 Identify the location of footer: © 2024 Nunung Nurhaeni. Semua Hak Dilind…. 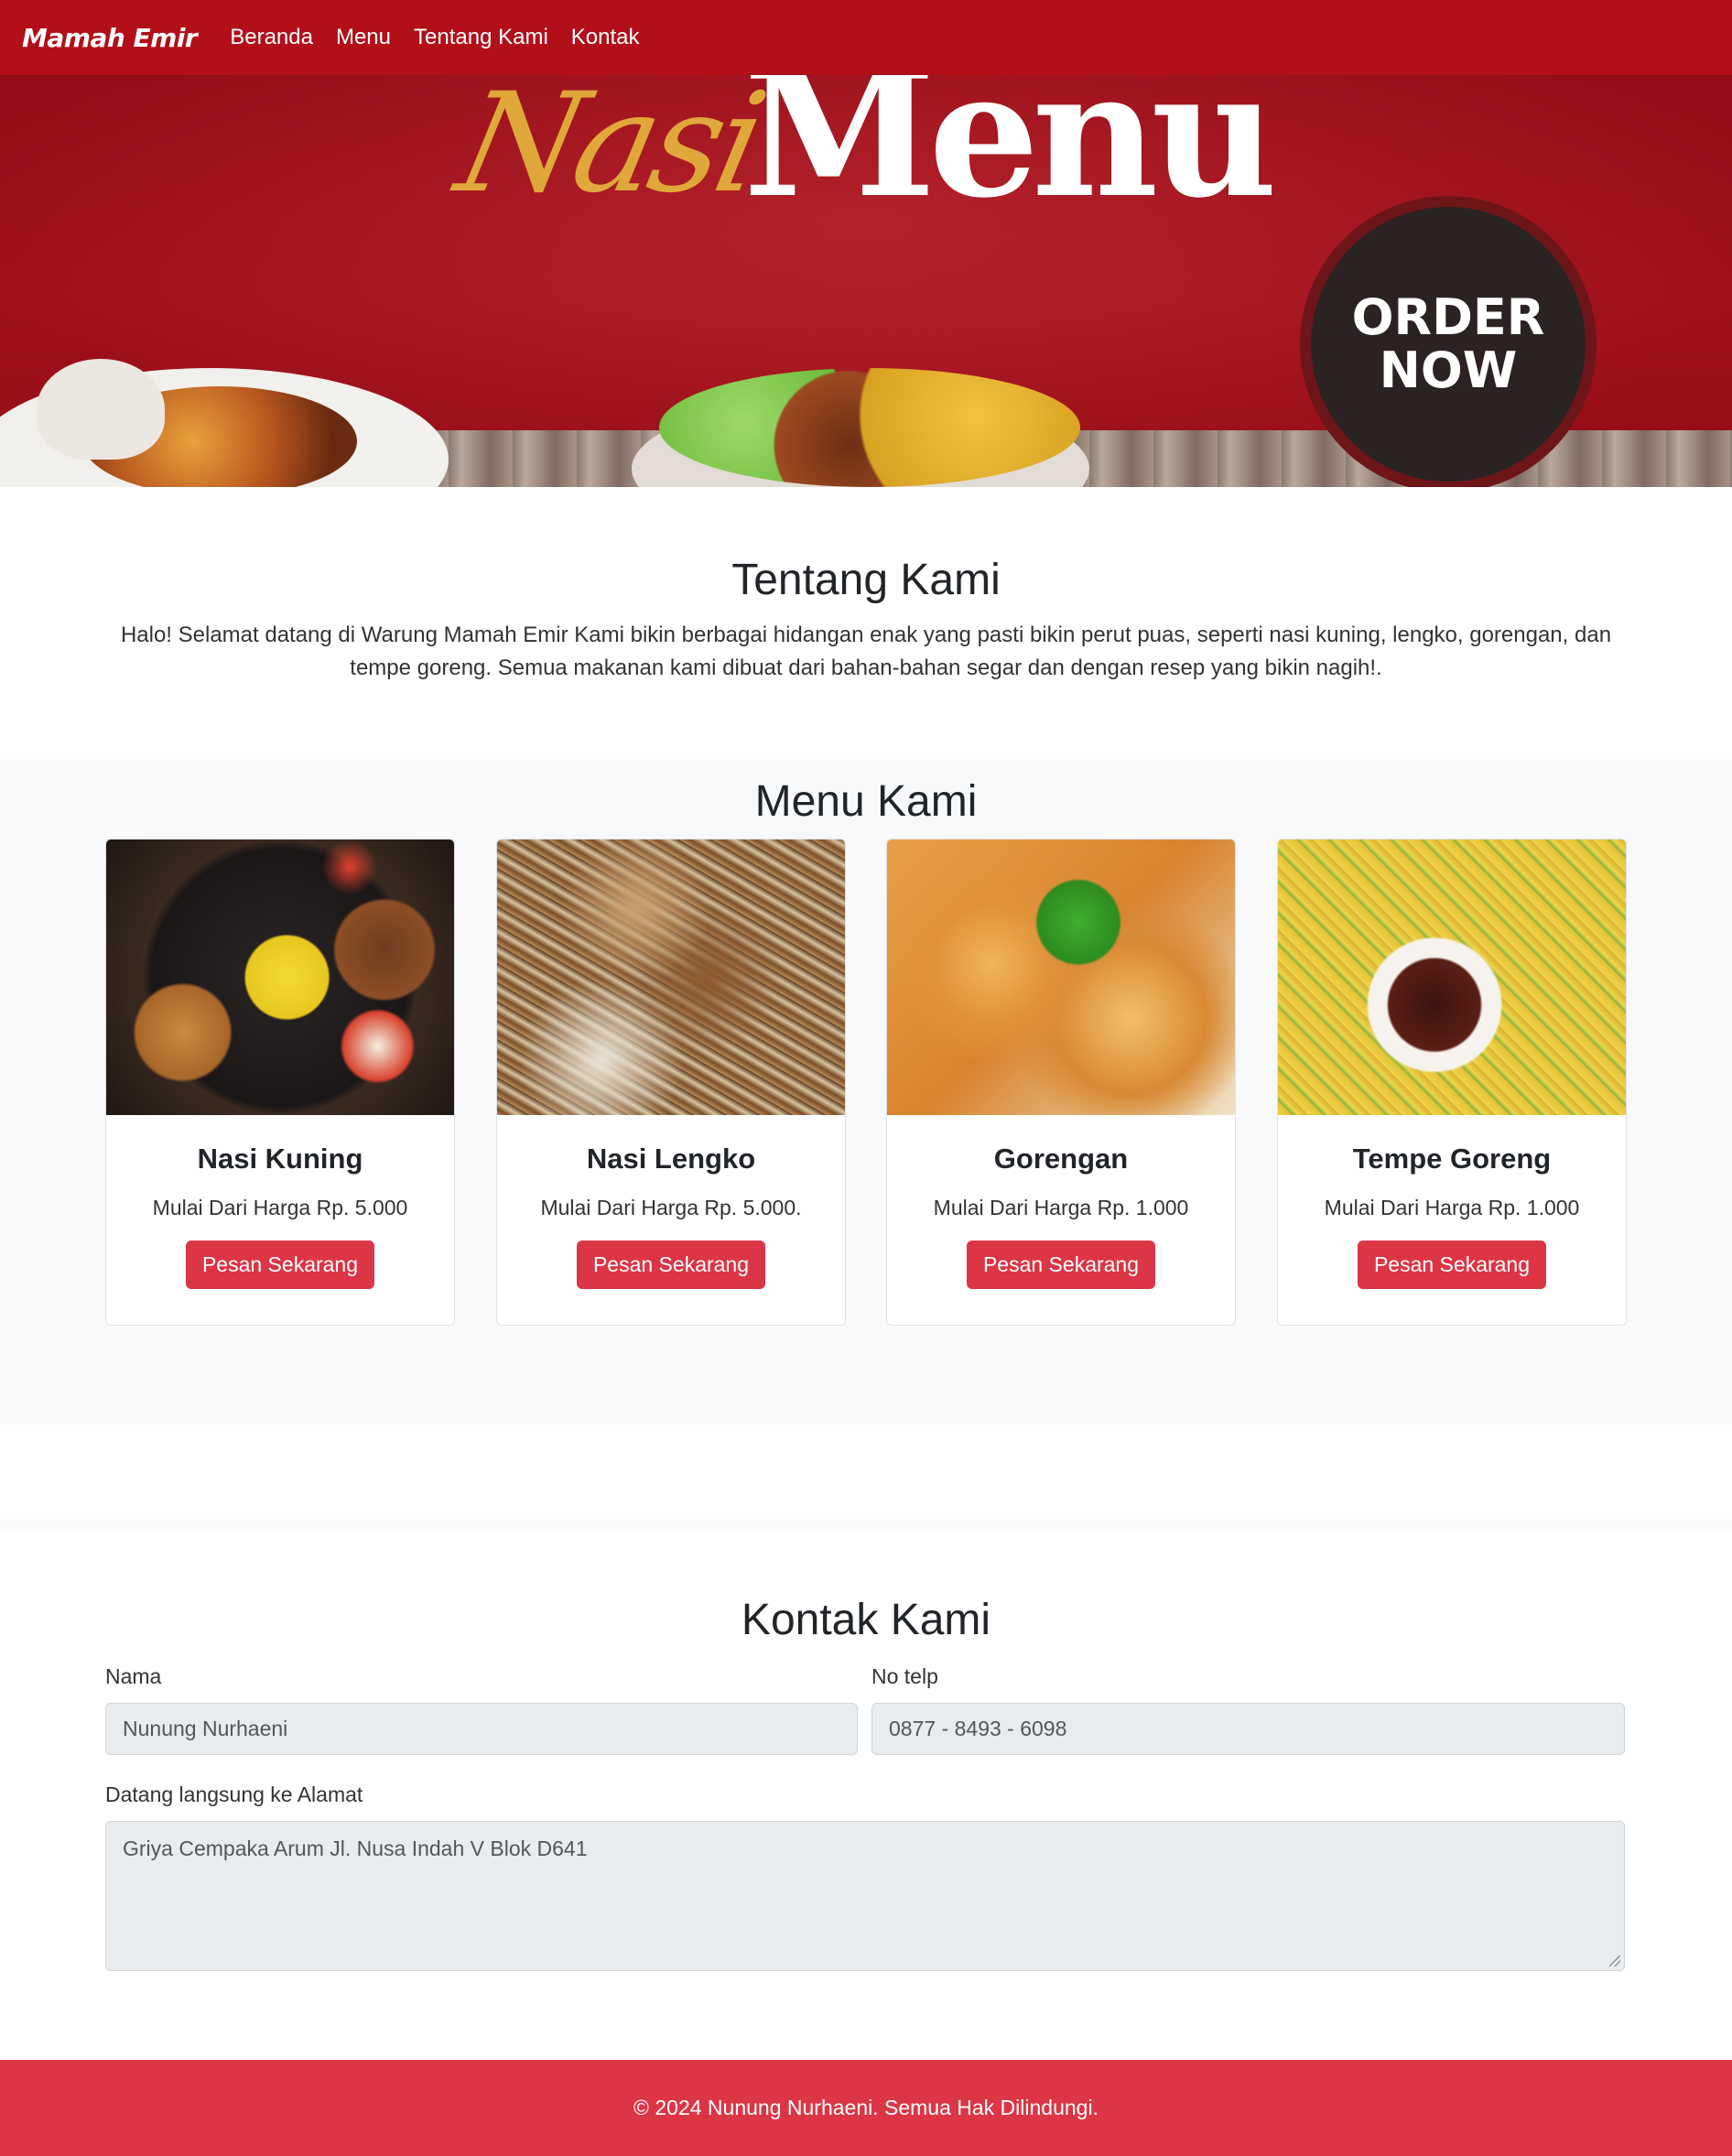
(866, 2108).